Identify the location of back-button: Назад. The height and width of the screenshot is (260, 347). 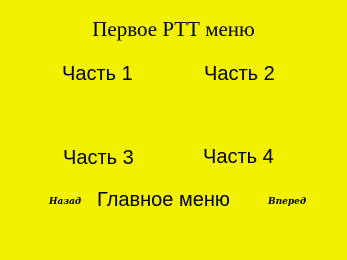
(65, 202).